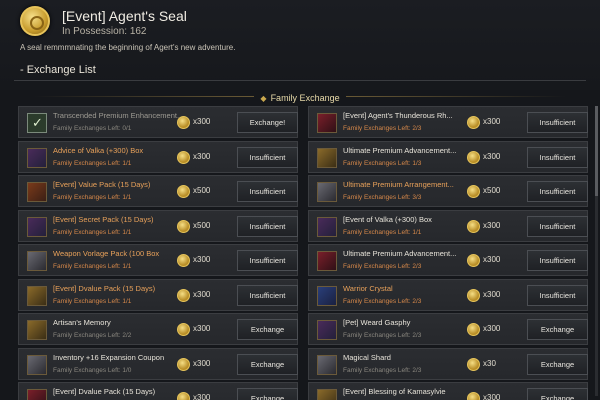 This screenshot has height=400, width=600. What do you see at coordinates (368, 288) in the screenshot?
I see `item-name: Warrior Crystal` at bounding box center [368, 288].